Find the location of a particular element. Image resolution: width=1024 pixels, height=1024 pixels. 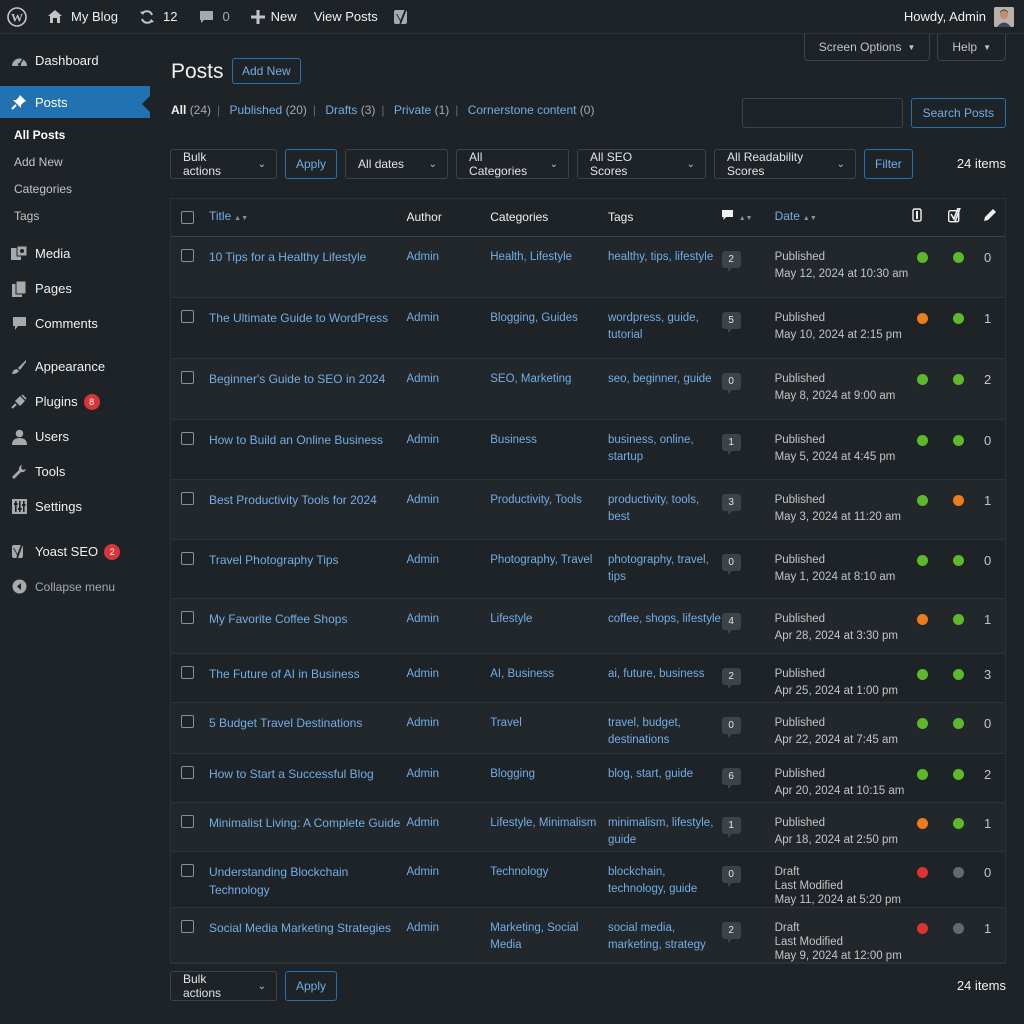

bulk-actions-select: Bulk actions ⌄ is located at coordinates (223, 164).